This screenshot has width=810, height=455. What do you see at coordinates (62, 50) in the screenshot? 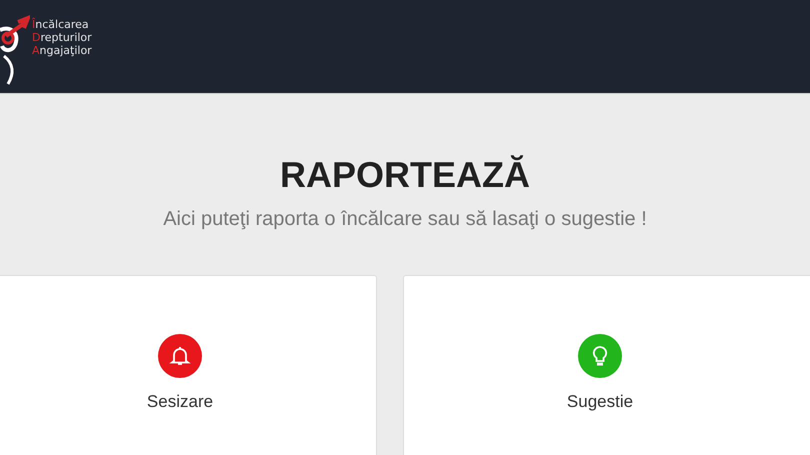
I see `logo-text: Angajaţilor` at bounding box center [62, 50].